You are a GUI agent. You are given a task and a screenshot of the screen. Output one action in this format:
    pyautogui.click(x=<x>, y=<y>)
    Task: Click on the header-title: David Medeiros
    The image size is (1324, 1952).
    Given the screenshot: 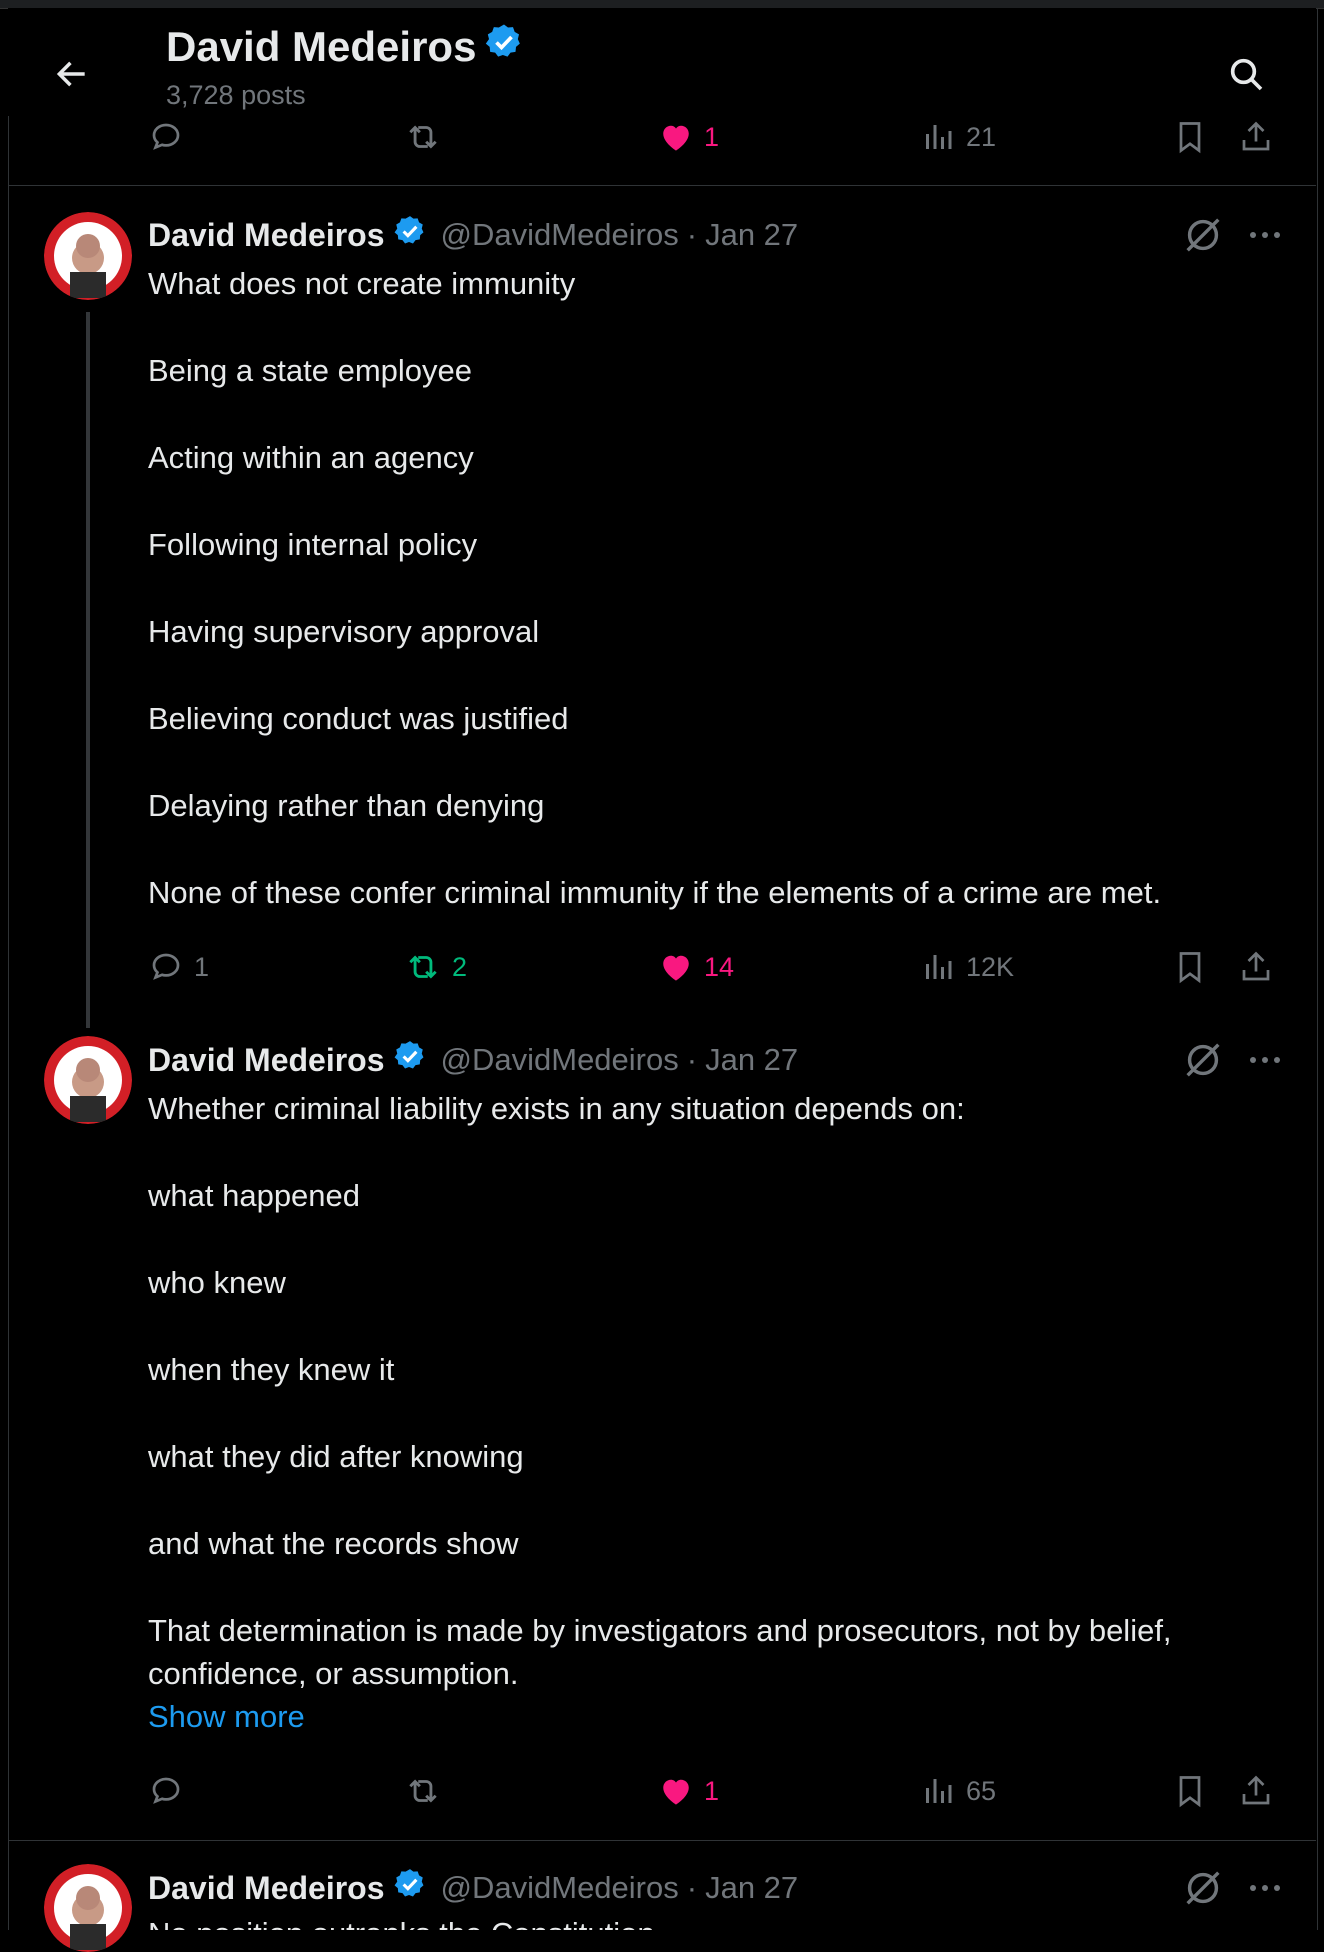 What is the action you would take?
    pyautogui.click(x=345, y=47)
    